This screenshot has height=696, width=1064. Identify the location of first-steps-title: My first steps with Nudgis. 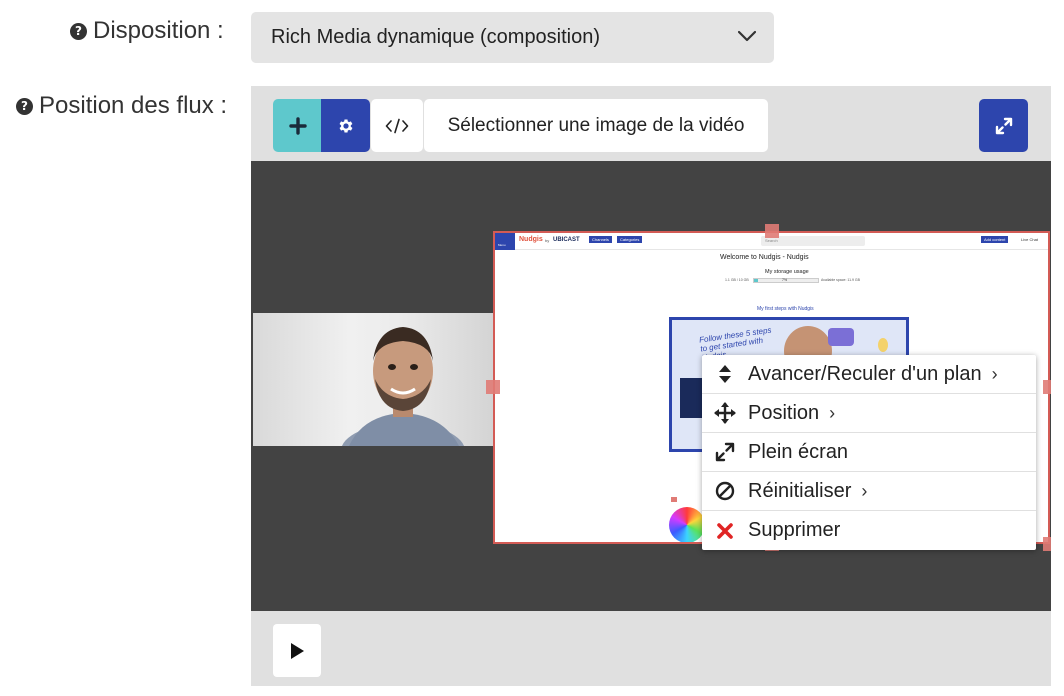
(785, 309).